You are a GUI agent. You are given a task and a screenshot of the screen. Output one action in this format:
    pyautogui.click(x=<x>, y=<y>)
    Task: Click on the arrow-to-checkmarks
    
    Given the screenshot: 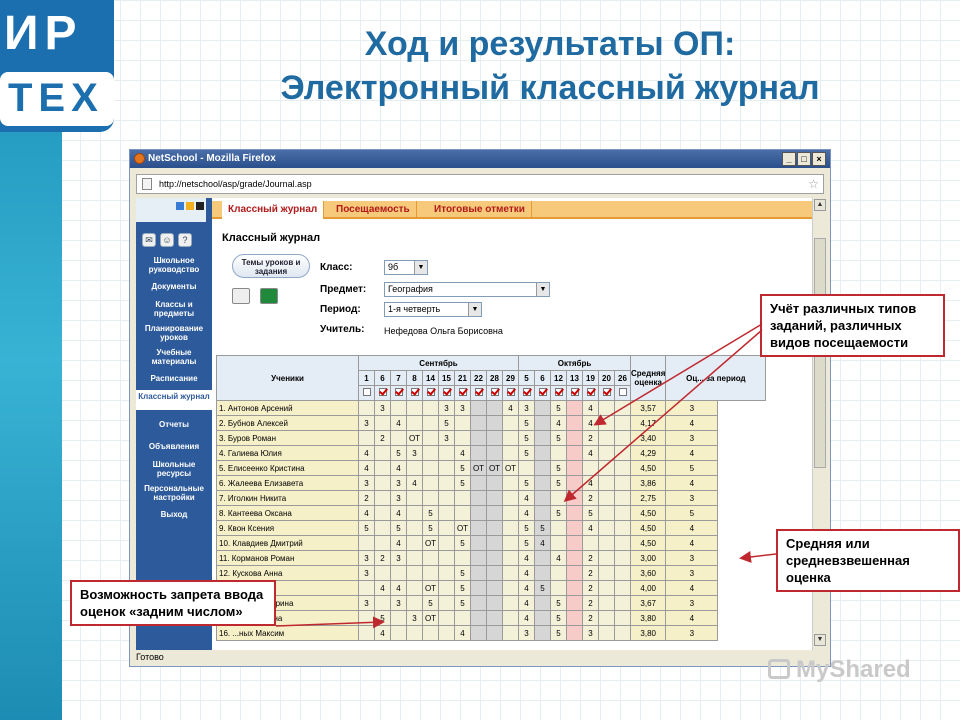 What is the action you would take?
    pyautogui.click(x=678, y=374)
    